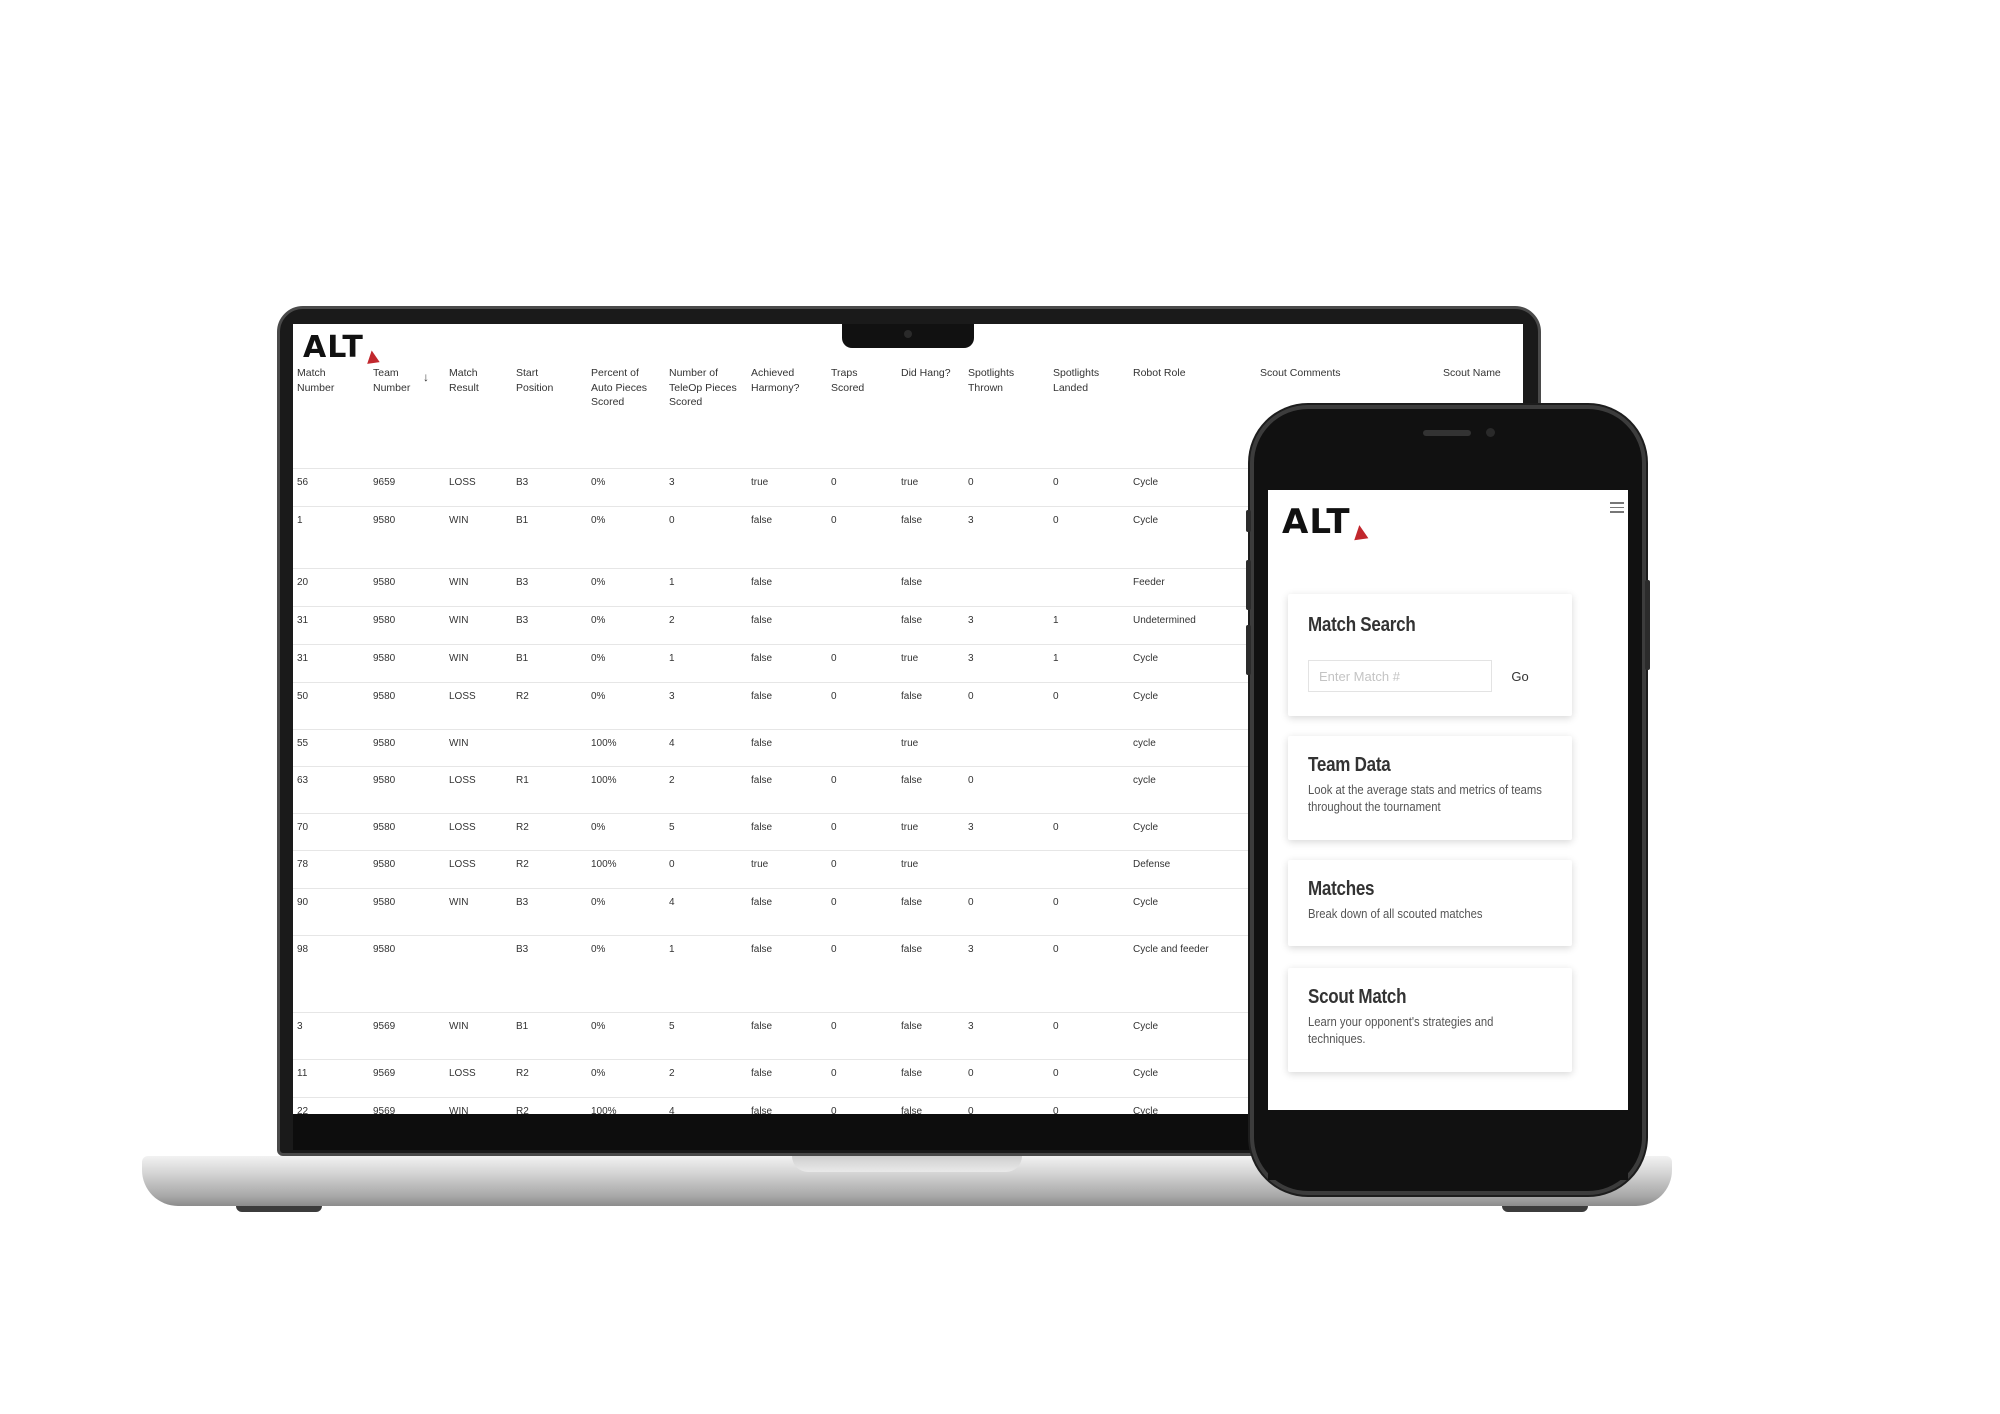  Describe the element at coordinates (1473, 373) in the screenshot. I see `column-header: Scout Name` at that location.